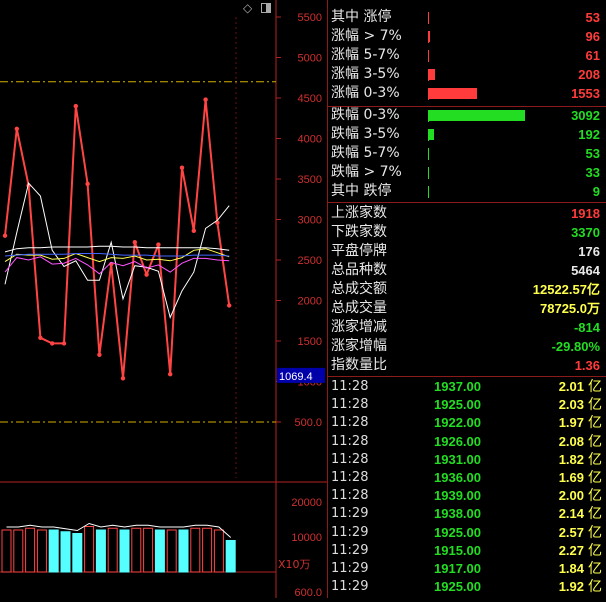  I want to click on summary-label: 下跌家数, so click(359, 232).